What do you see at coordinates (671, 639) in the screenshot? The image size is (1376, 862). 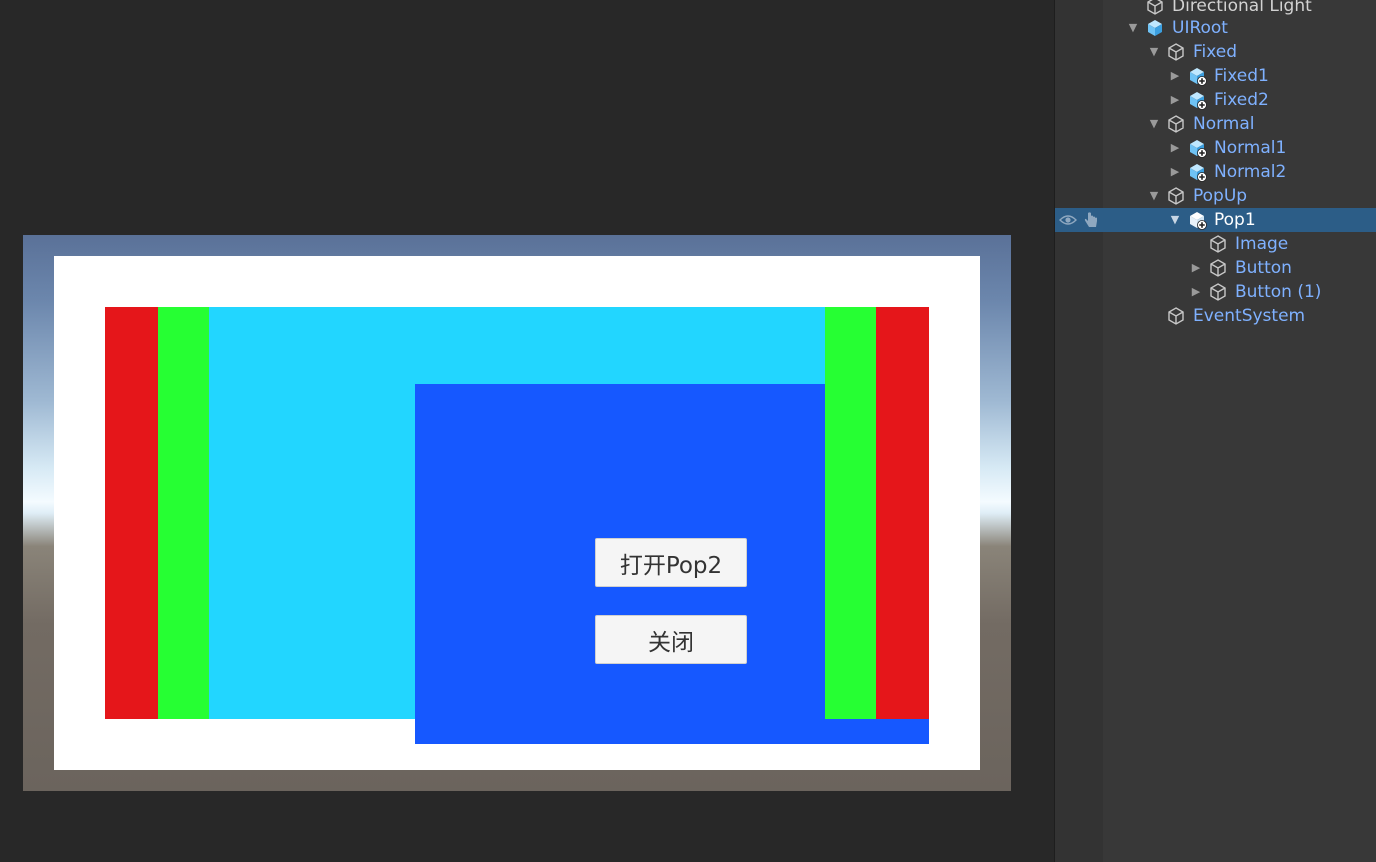 I see `close-button: 关闭` at bounding box center [671, 639].